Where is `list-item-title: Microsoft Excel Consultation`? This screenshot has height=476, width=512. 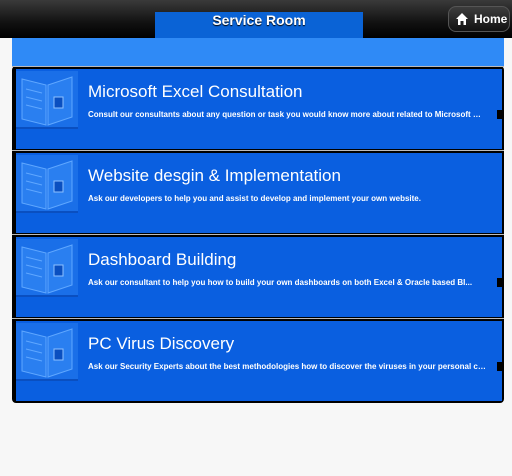 list-item-title: Microsoft Excel Consultation is located at coordinates (195, 91).